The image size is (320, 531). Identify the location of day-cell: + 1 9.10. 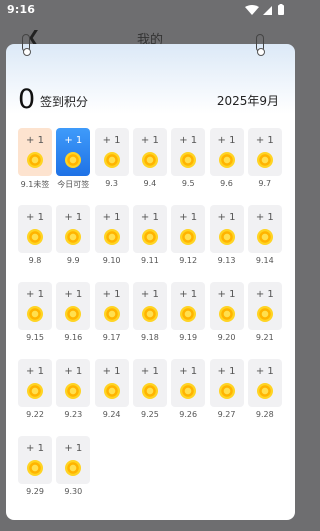
(111, 235).